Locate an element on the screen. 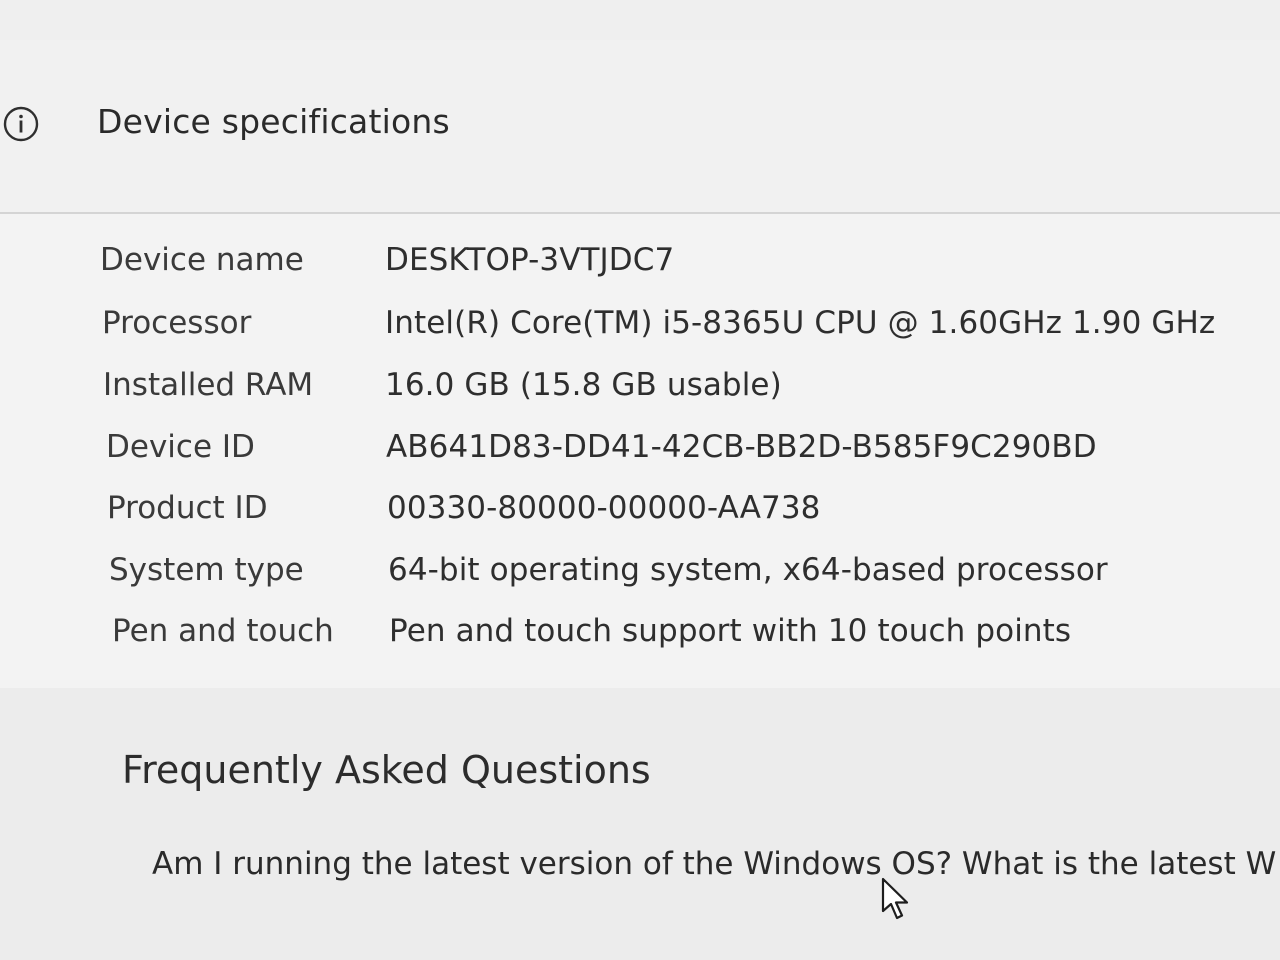  previous-section-bottom is located at coordinates (640, 21).